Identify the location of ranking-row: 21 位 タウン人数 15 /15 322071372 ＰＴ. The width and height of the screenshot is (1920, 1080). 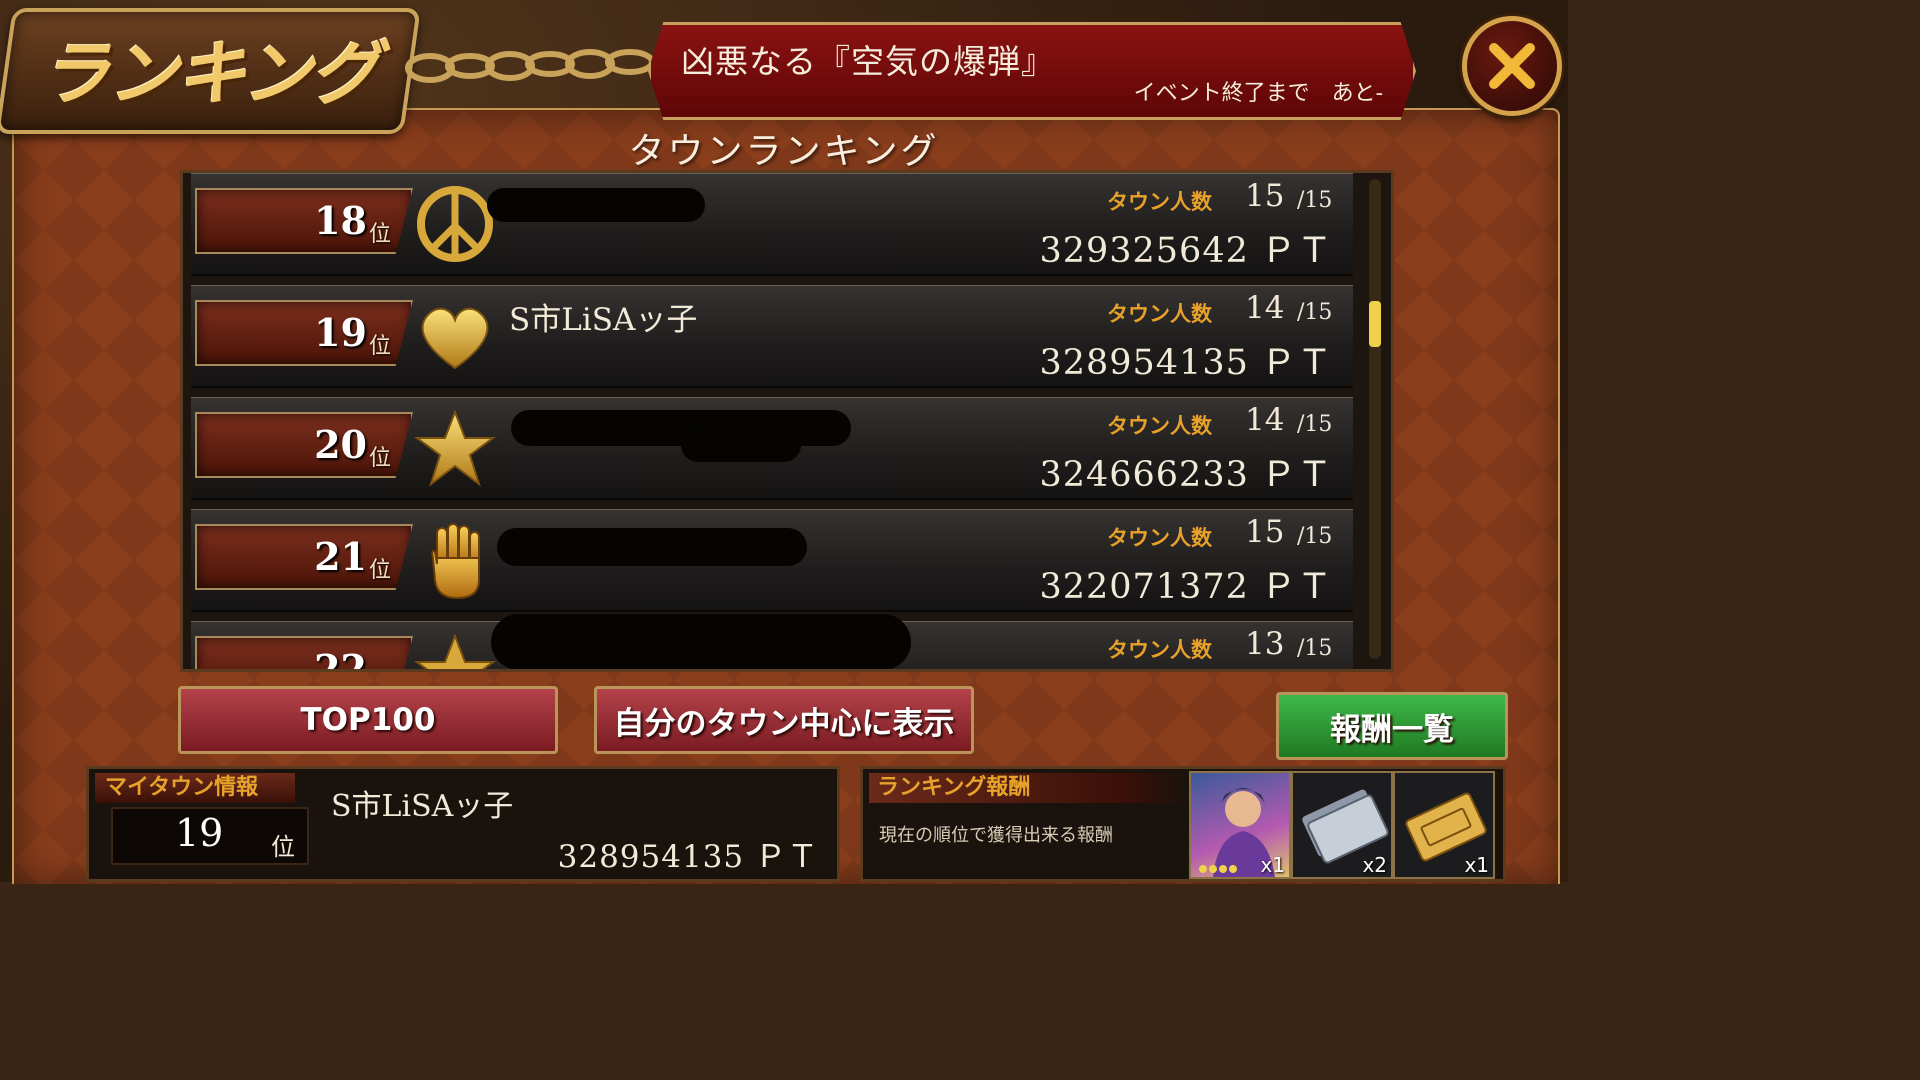
(772, 560).